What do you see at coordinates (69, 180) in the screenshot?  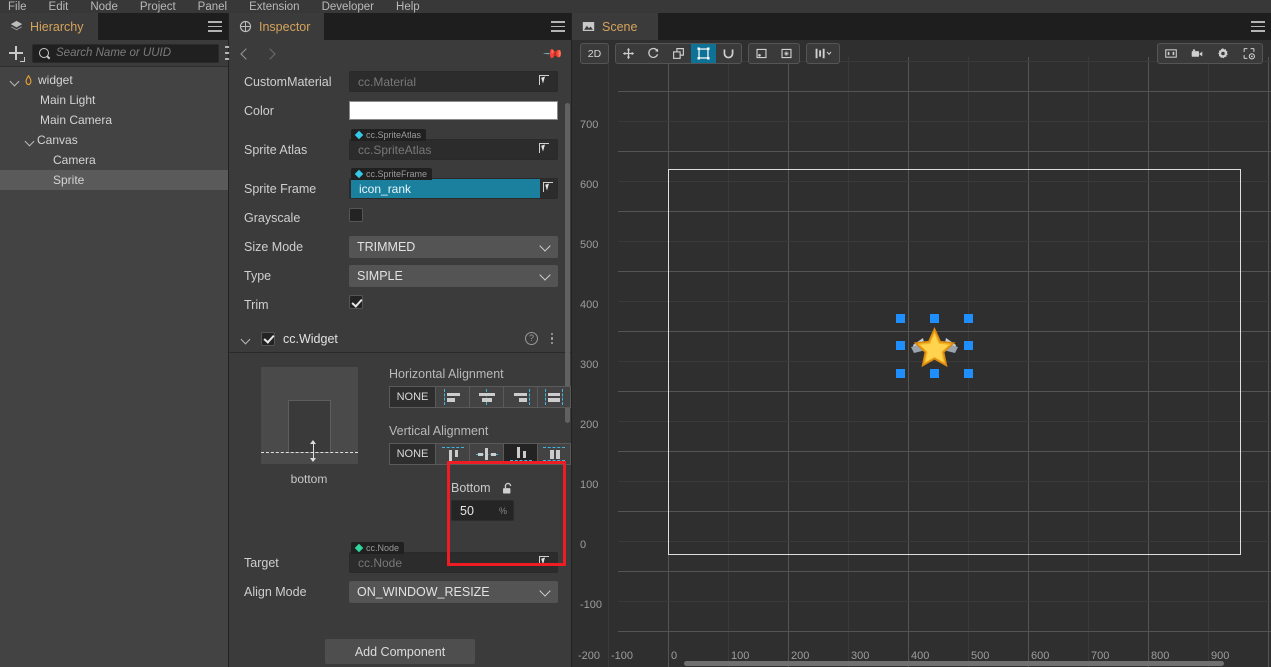 I see `tree-node-sprite-label: Sprite` at bounding box center [69, 180].